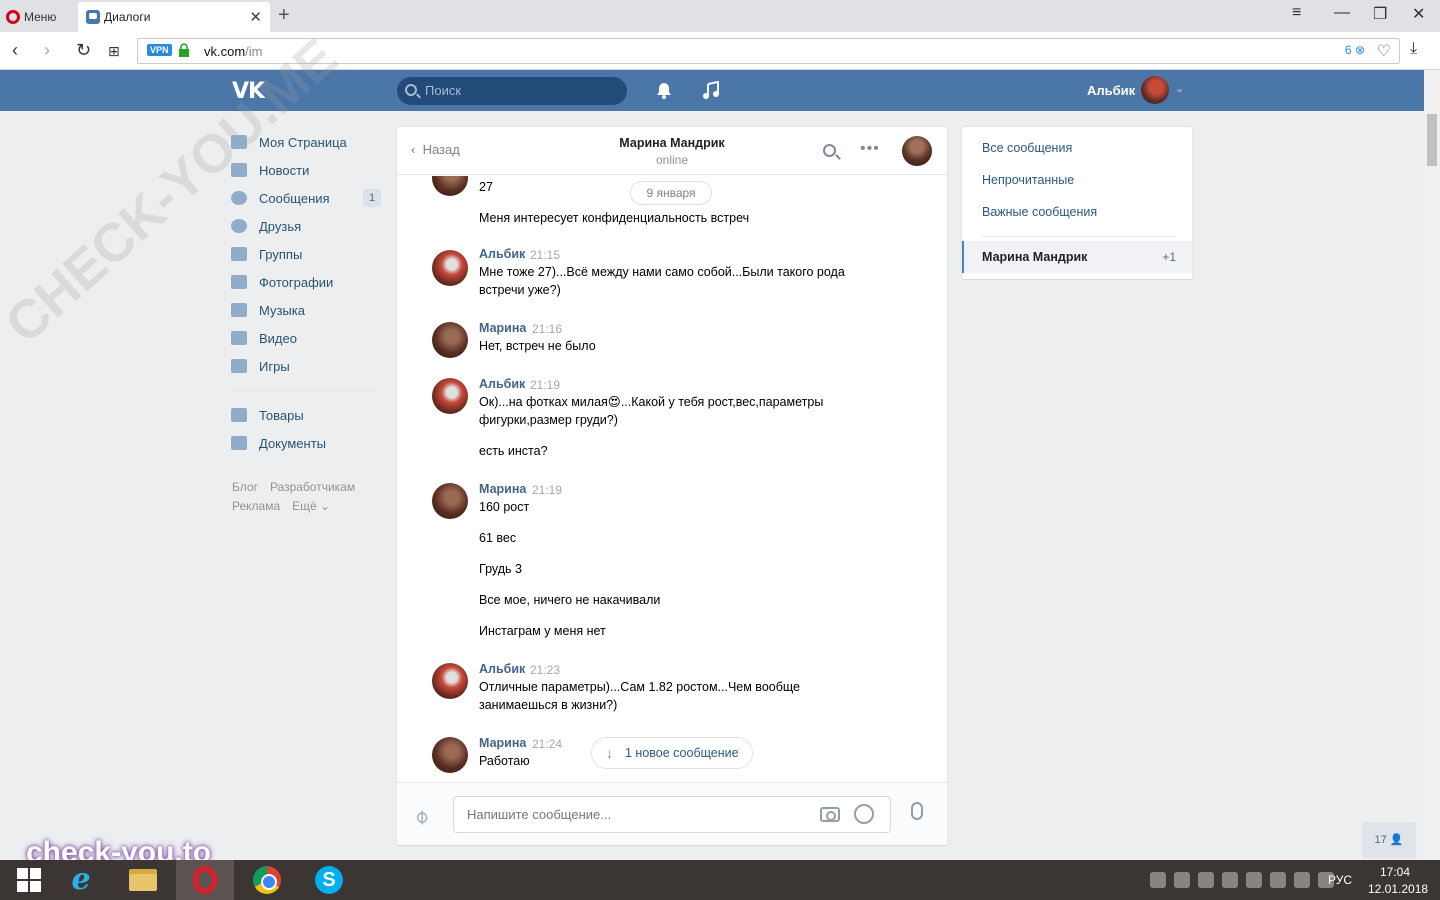 The width and height of the screenshot is (1440, 900). What do you see at coordinates (311, 415) in the screenshot?
I see `sidebar-item-goods: Товары` at bounding box center [311, 415].